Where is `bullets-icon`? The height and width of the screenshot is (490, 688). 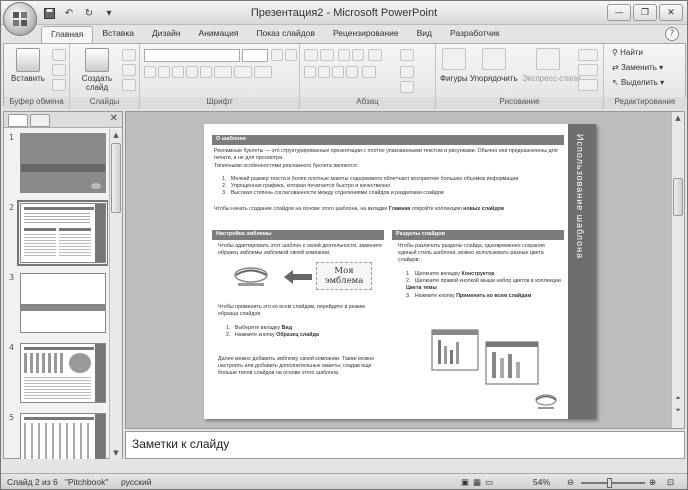 bullets-icon is located at coordinates (311, 55).